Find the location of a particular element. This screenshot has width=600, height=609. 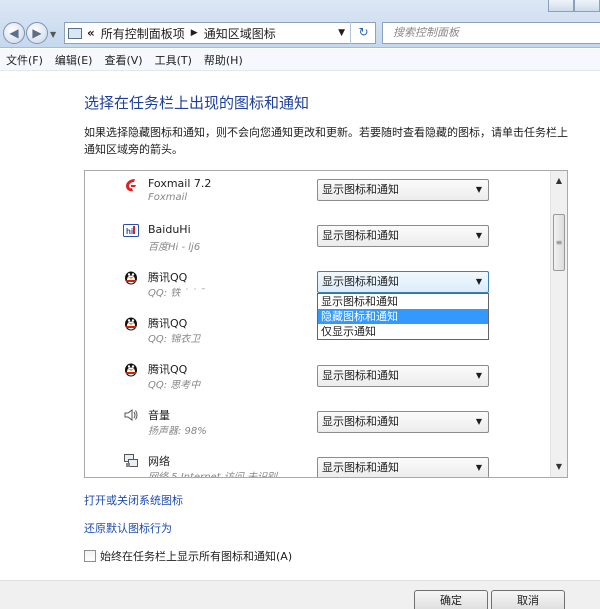

item-subtitle: QQ: 锦衣卫 is located at coordinates (174, 339).